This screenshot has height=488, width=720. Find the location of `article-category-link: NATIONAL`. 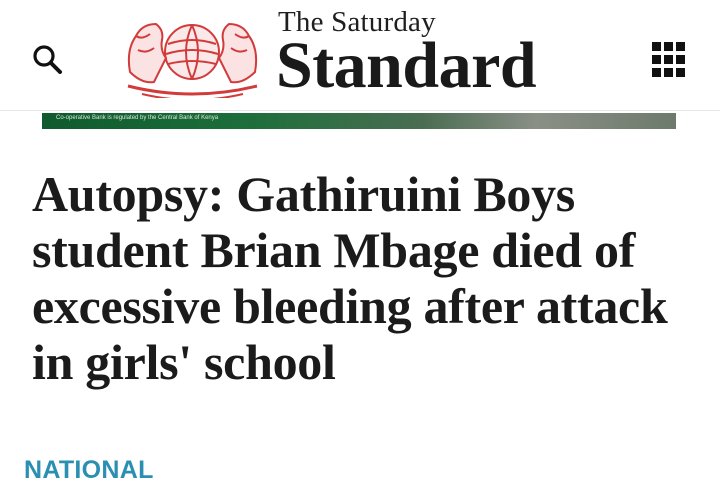

article-category-link: NATIONAL is located at coordinates (89, 470).